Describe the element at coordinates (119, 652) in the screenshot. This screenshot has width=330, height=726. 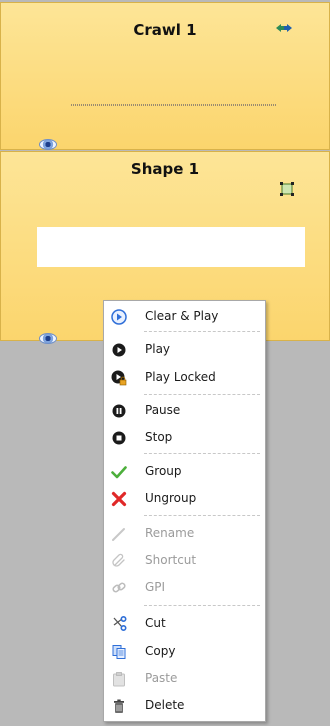
I see `copy-icon` at that location.